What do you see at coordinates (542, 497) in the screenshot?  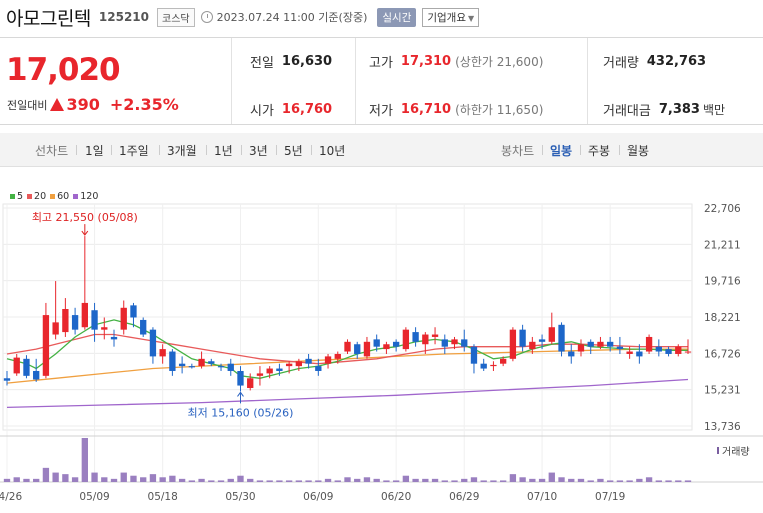 I see `x-tick-label: 07/10` at bounding box center [542, 497].